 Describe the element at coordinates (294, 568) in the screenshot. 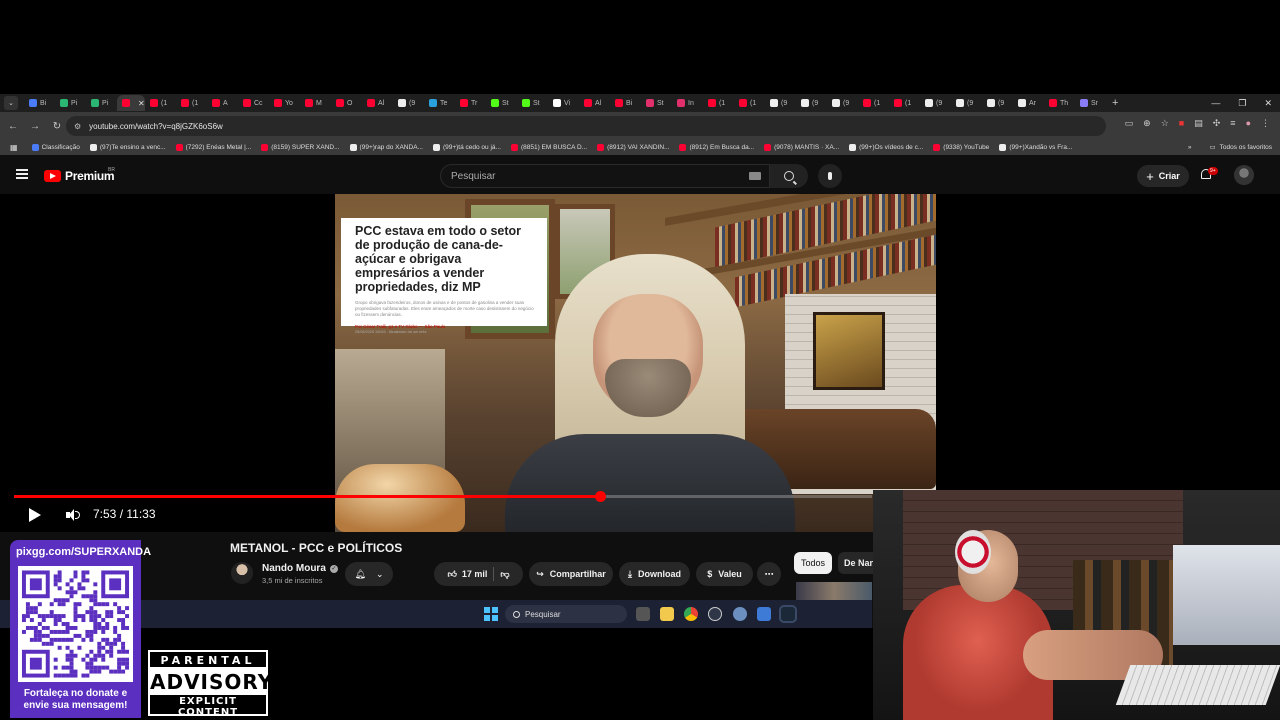

I see `channel-name-text: Nando Moura` at that location.